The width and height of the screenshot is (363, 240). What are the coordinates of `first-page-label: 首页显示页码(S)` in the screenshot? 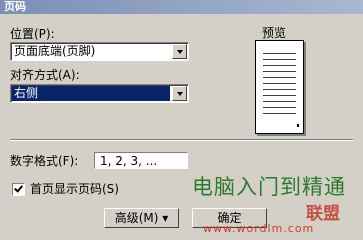 It's located at (74, 189).